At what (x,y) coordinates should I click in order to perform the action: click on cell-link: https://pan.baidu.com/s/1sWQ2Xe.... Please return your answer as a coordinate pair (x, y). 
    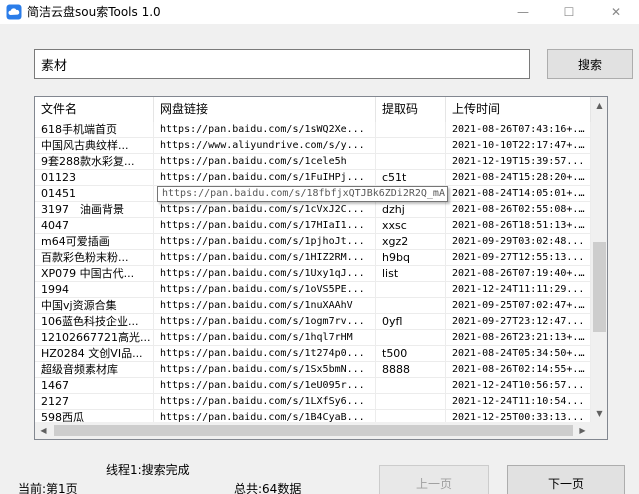
    Looking at the image, I should click on (265, 130).